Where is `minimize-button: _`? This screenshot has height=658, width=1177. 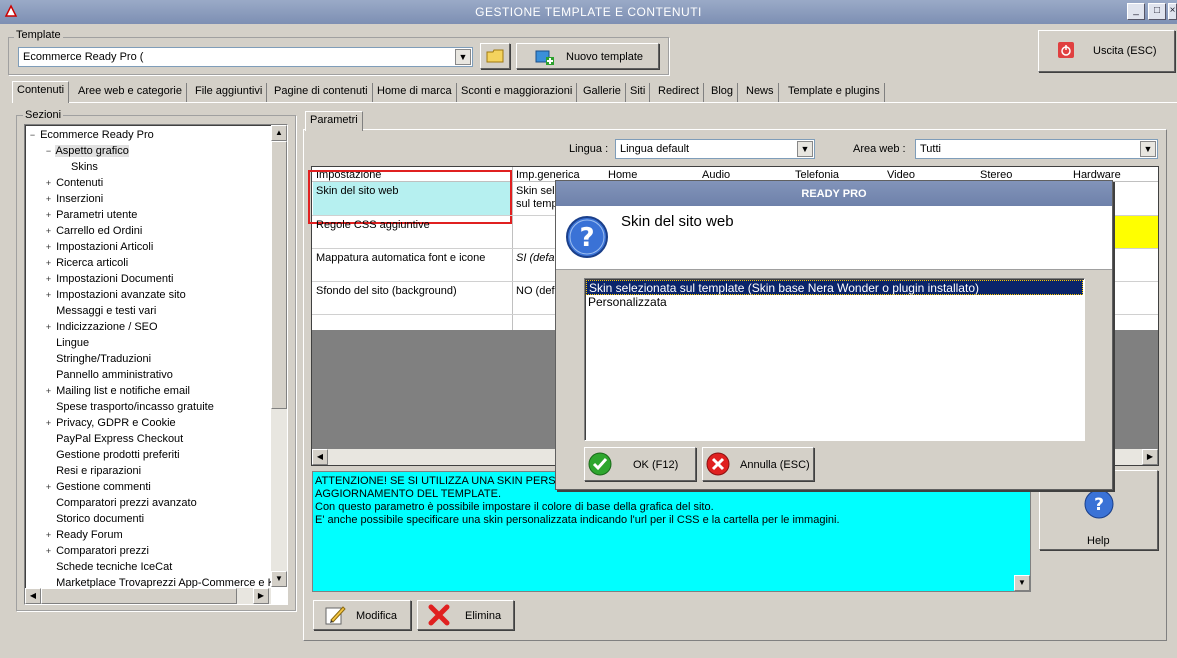 minimize-button: _ is located at coordinates (1136, 11).